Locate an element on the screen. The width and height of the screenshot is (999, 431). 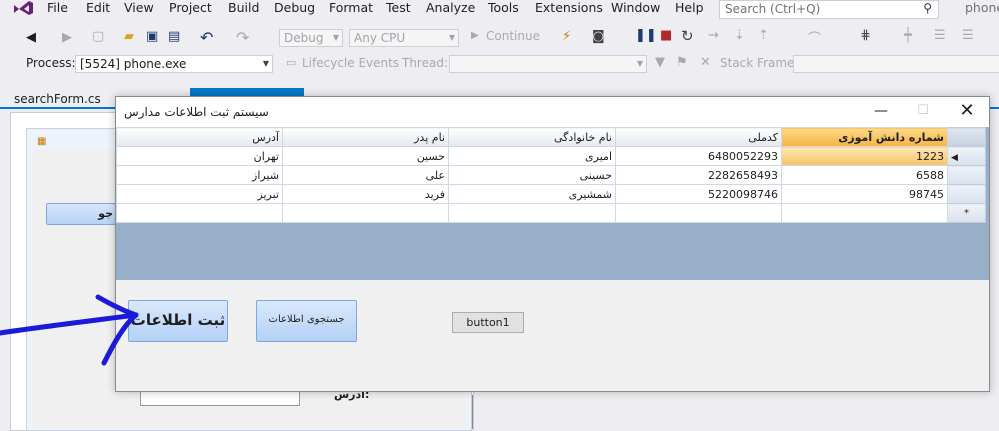
column-header-address: آدرس is located at coordinates (199, 137).